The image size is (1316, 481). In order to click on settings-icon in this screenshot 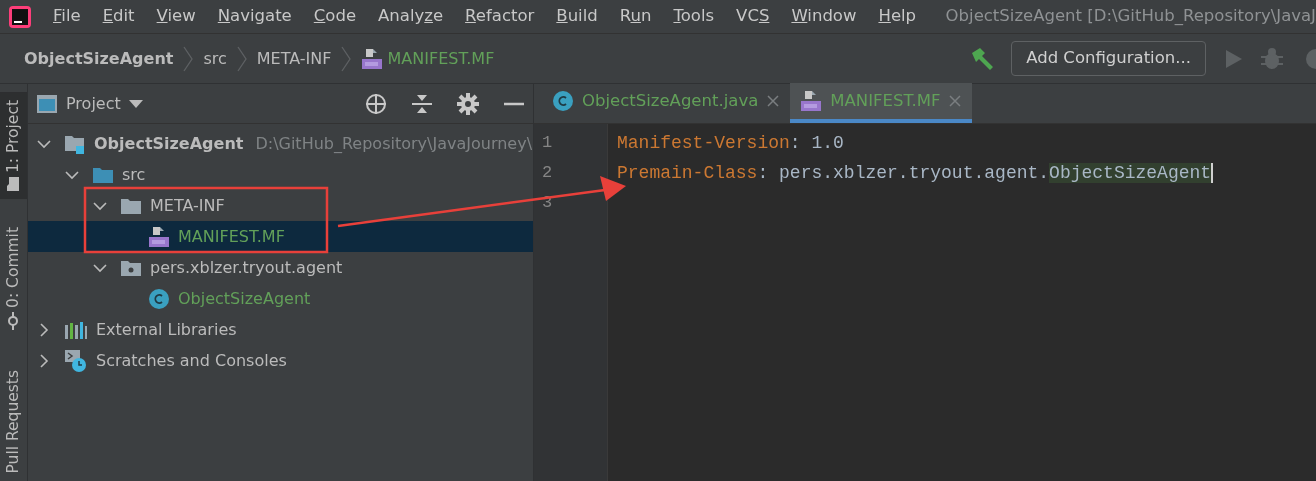, I will do `click(468, 103)`.